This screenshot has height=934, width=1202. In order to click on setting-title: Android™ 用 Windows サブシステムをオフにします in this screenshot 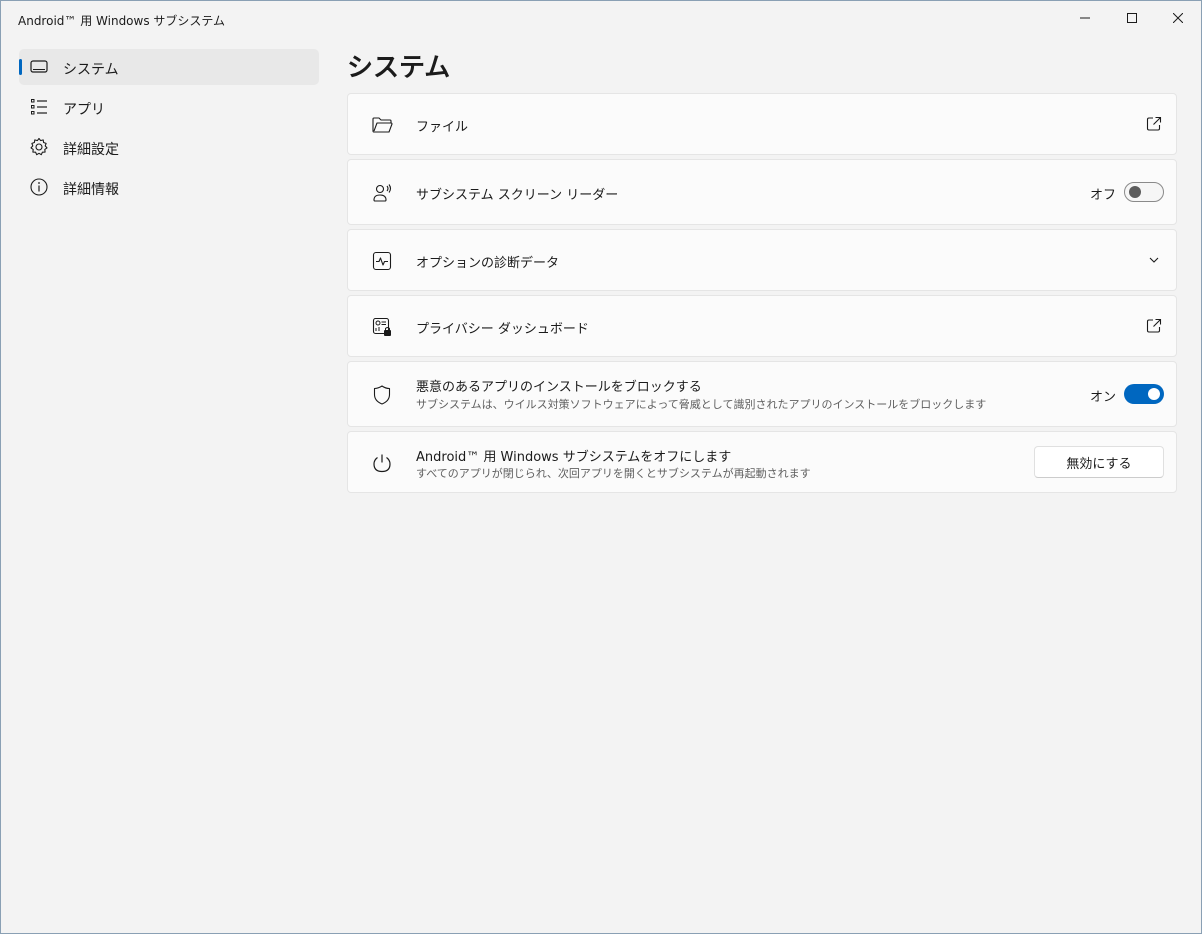, I will do `click(574, 457)`.